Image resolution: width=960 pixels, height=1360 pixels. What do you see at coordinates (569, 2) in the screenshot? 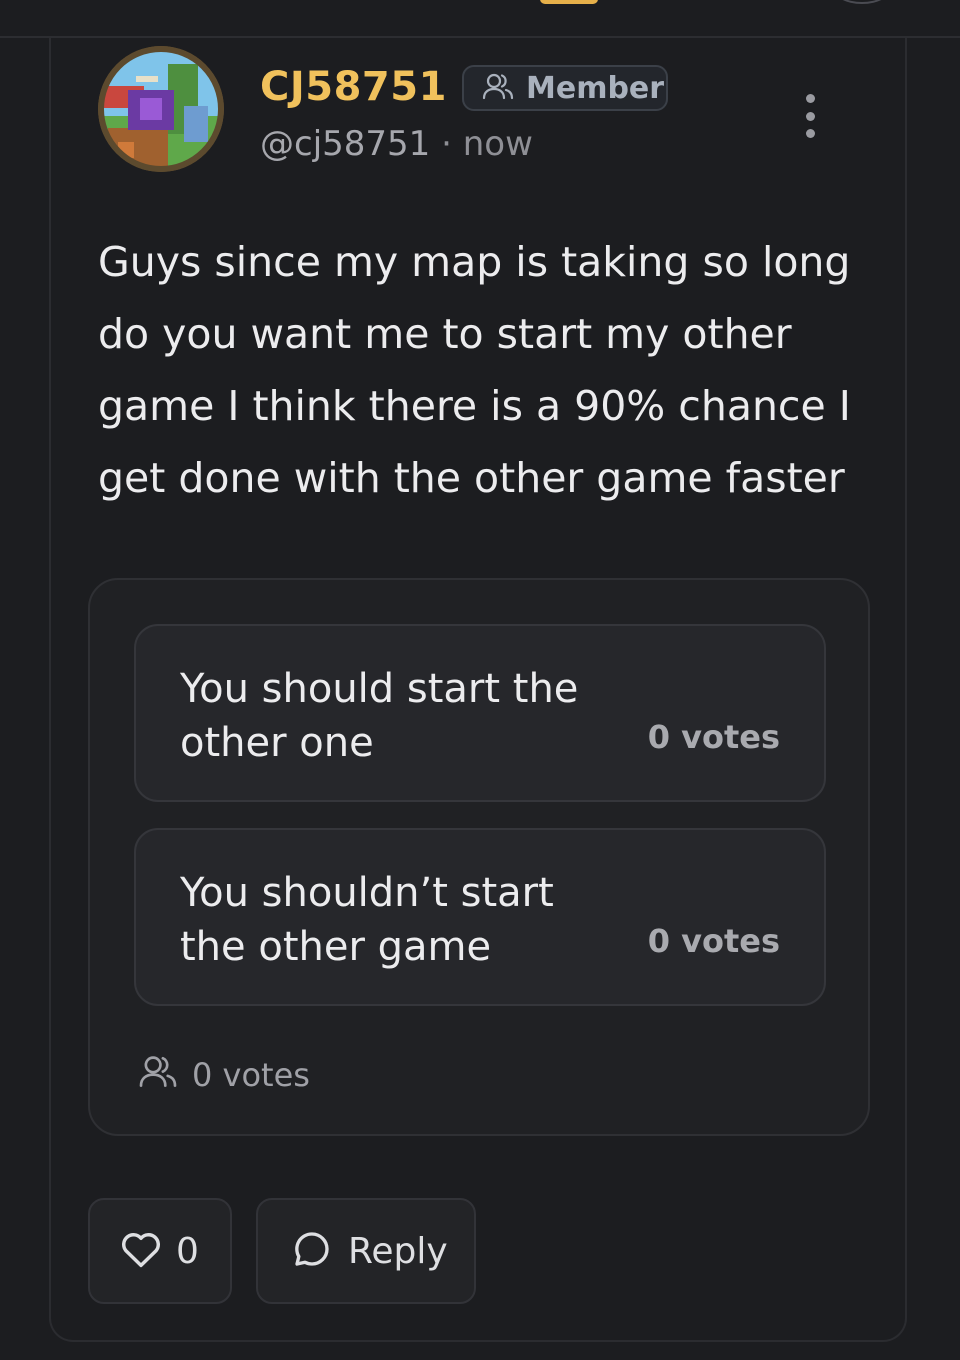
I see `active-tab-indicator` at bounding box center [569, 2].